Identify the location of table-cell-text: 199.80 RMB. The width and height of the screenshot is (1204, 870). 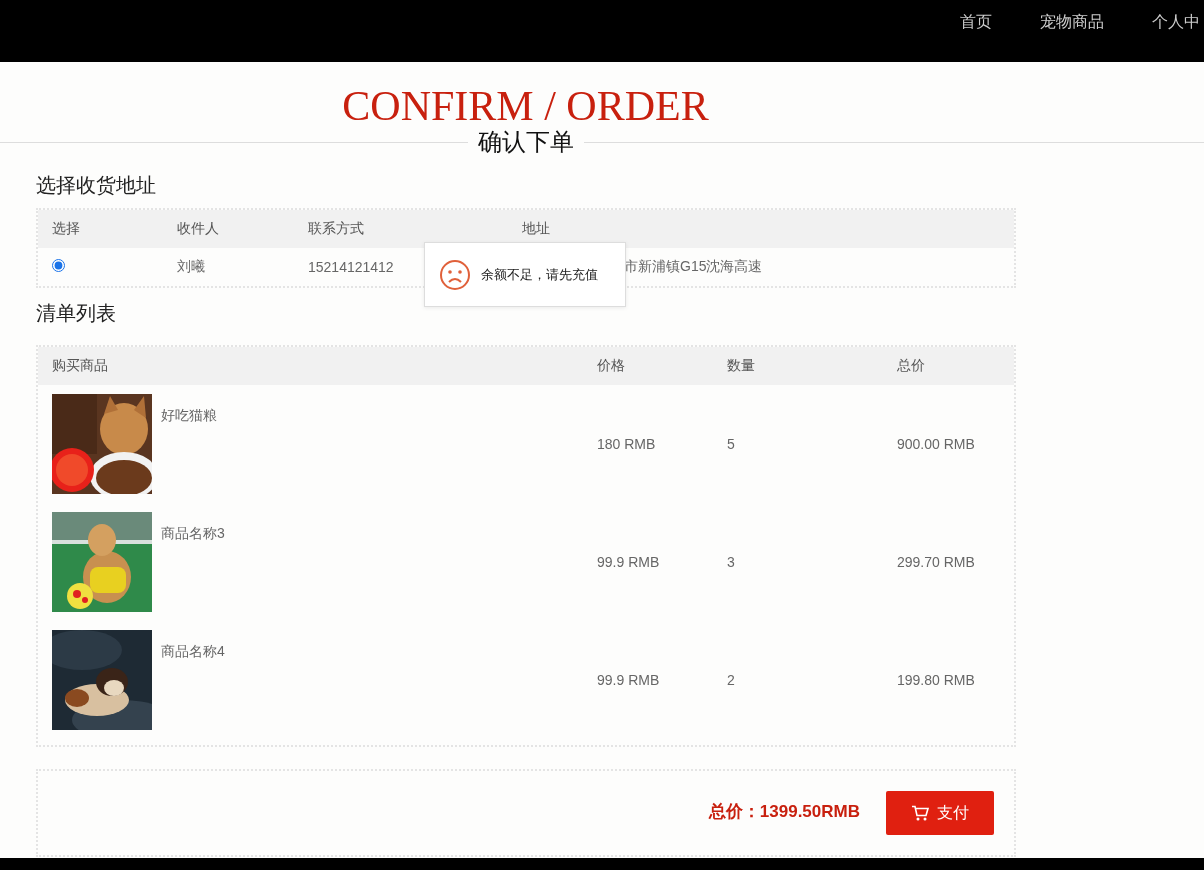
(936, 680).